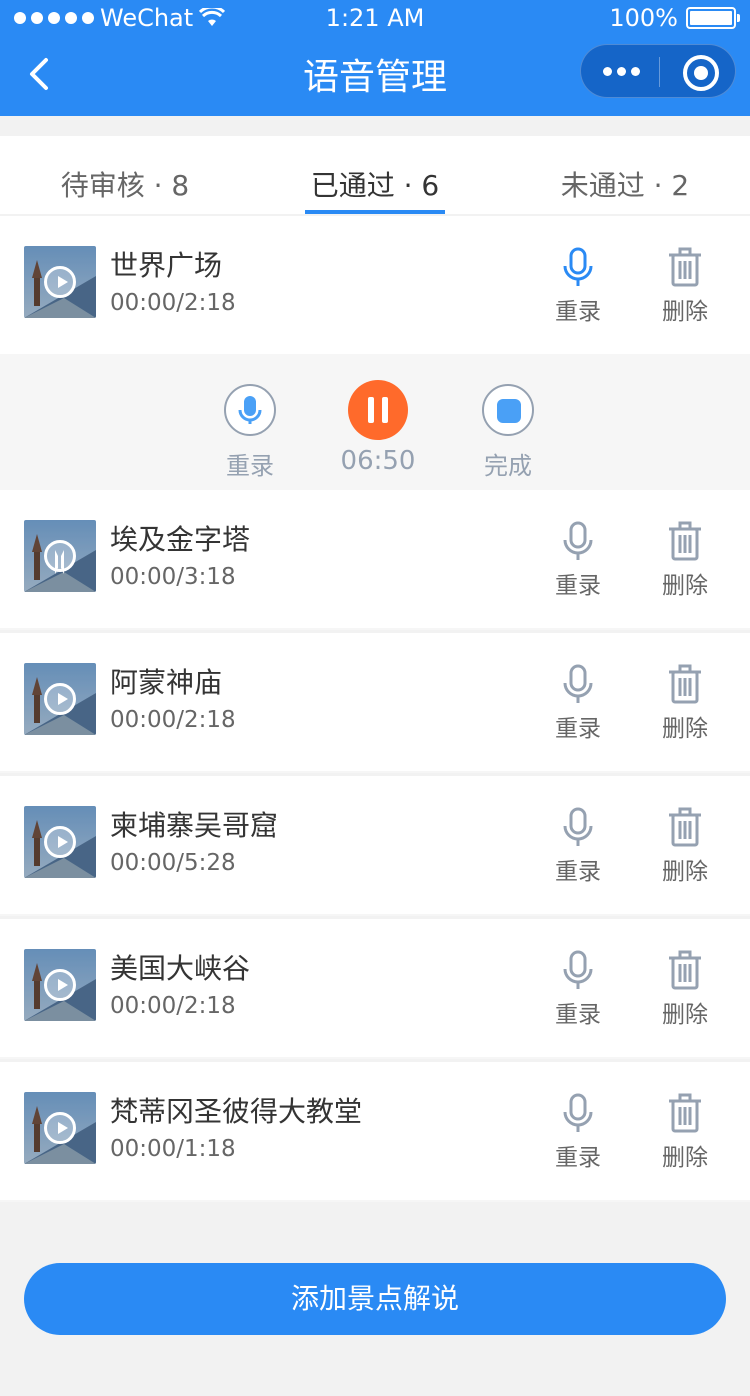  Describe the element at coordinates (173, 577) in the screenshot. I see `item-duration: 00:00/3:18` at that location.